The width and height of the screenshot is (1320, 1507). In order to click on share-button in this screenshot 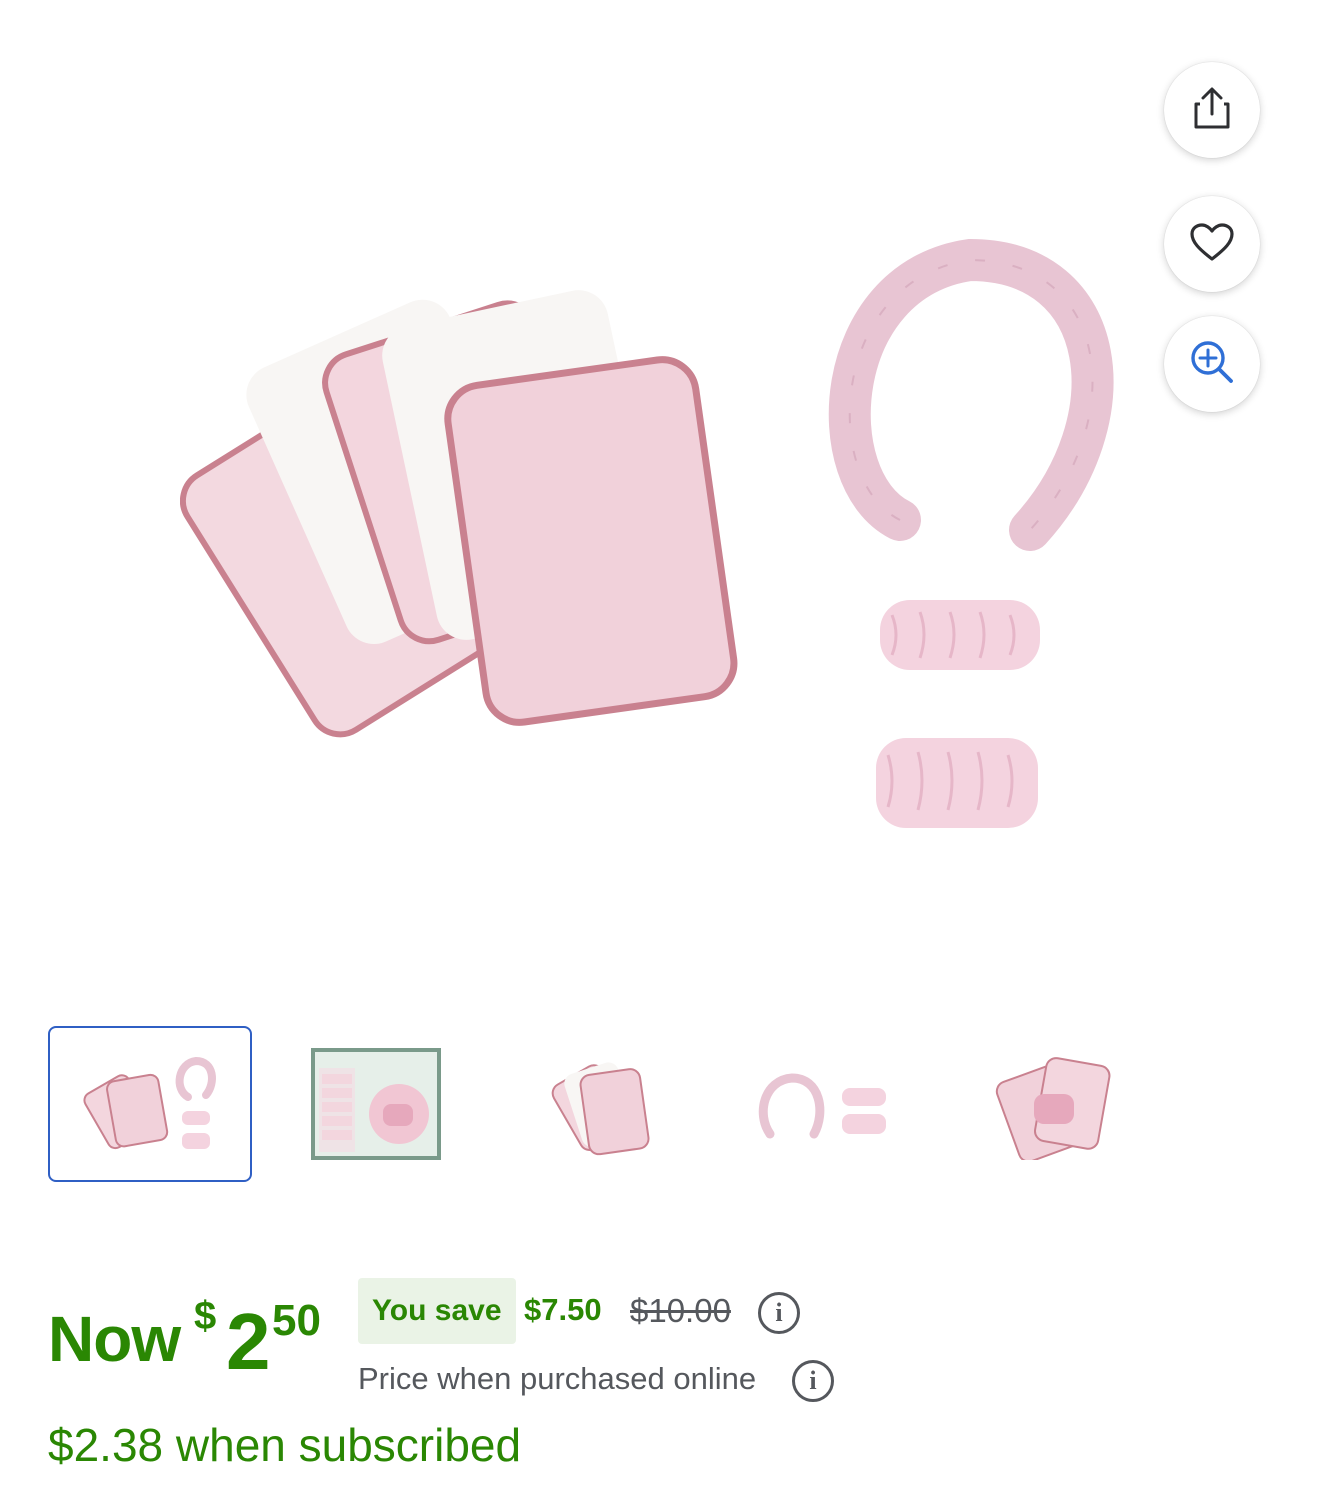, I will do `click(1212, 110)`.